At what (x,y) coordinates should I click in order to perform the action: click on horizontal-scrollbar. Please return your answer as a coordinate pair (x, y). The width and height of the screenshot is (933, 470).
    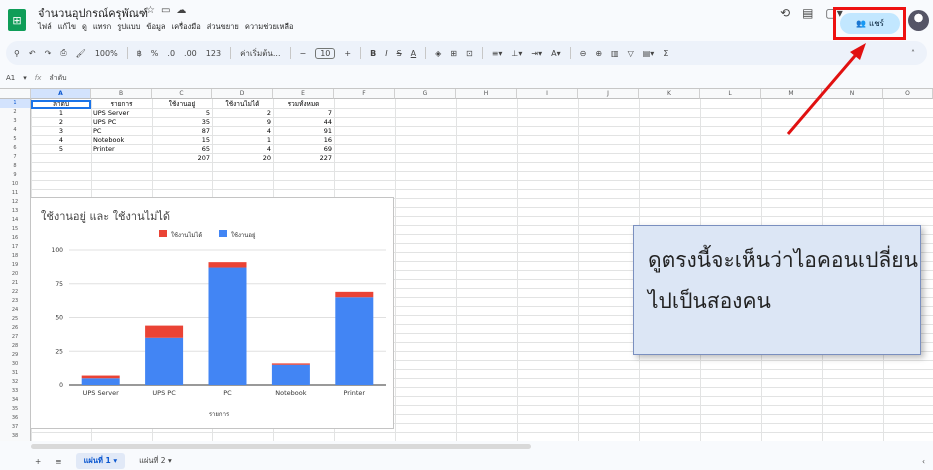
    Looking at the image, I should click on (281, 446).